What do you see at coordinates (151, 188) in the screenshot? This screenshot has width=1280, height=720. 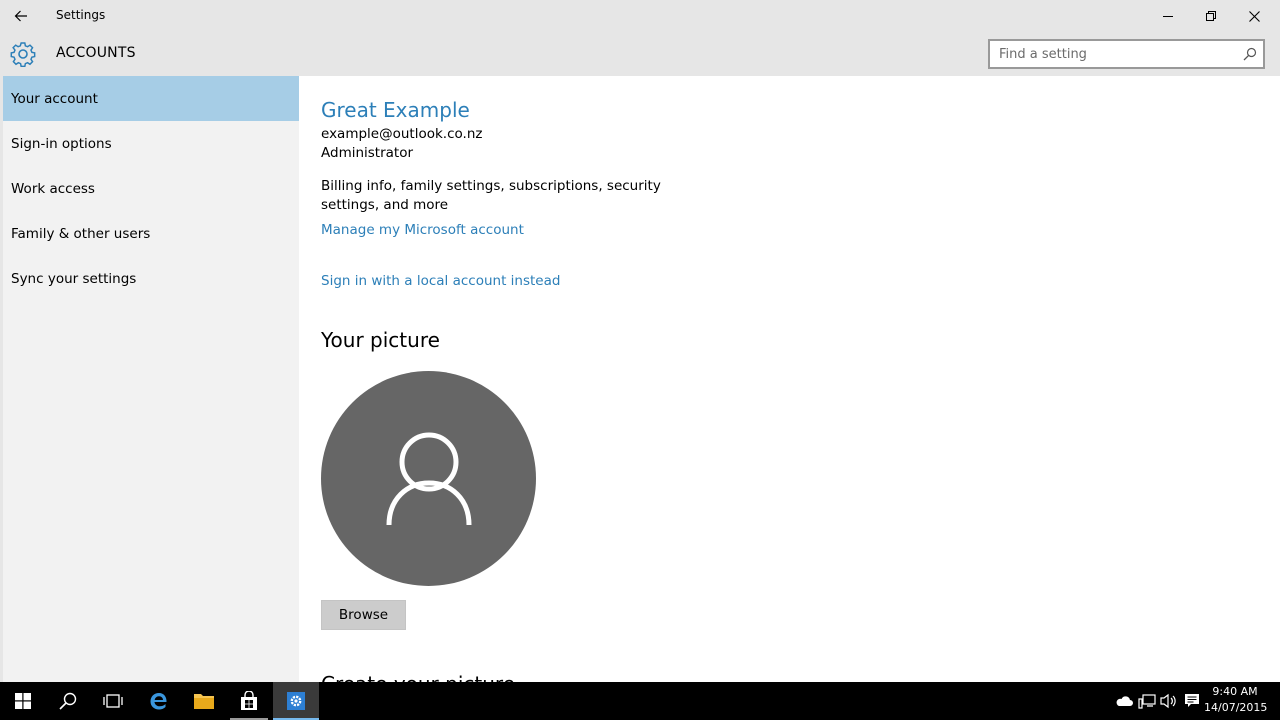 I see `sidebar-item-work-access: Work access` at bounding box center [151, 188].